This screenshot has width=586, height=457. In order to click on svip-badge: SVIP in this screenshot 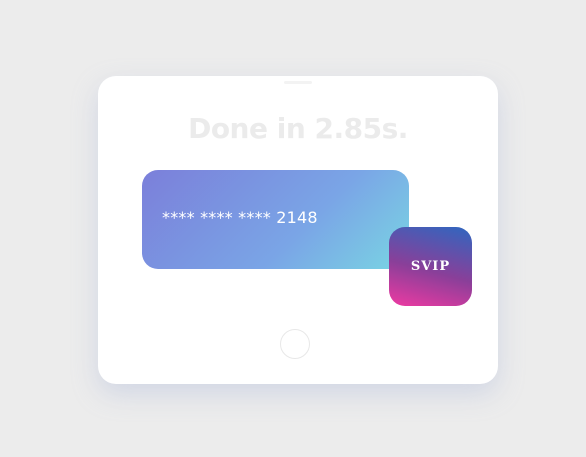, I will do `click(430, 266)`.